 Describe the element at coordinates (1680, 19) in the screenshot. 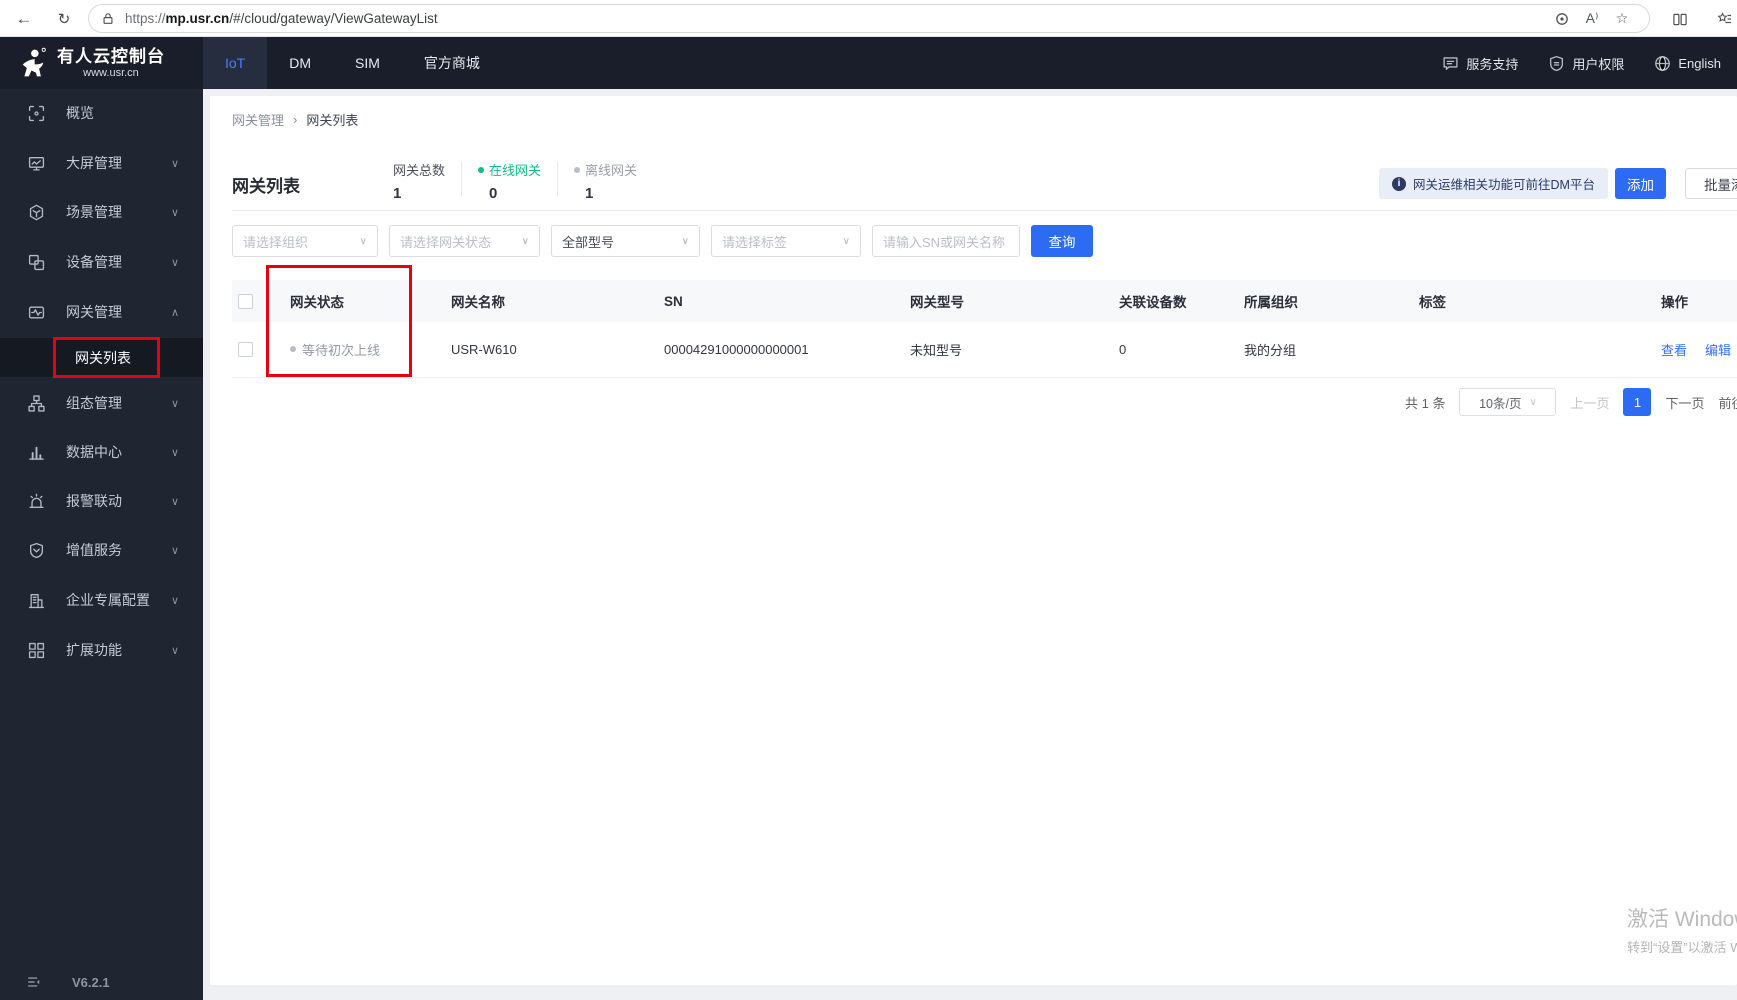

I see `split-screen-icon` at that location.